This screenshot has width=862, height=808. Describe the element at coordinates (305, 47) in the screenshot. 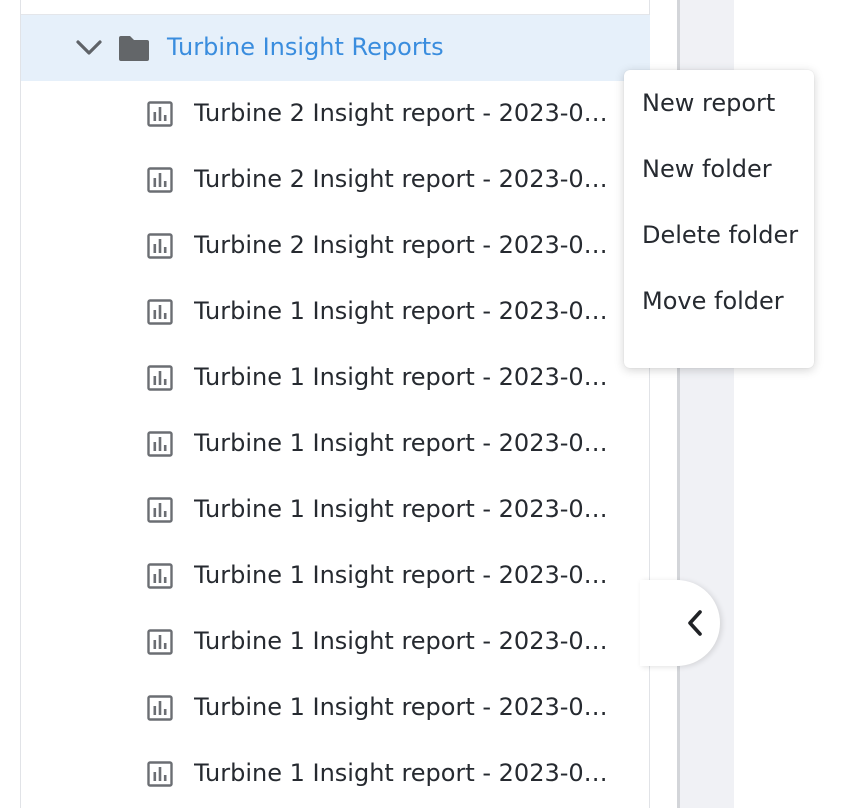

I see `folder-label: Turbine Insight Reports` at that location.